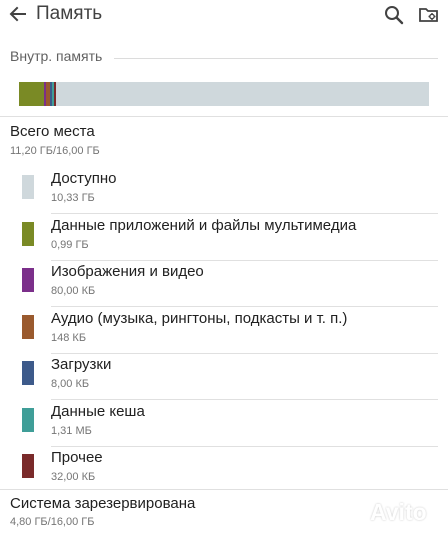 The width and height of the screenshot is (448, 540). What do you see at coordinates (127, 271) in the screenshot?
I see `category-label: Изображения и видео` at bounding box center [127, 271].